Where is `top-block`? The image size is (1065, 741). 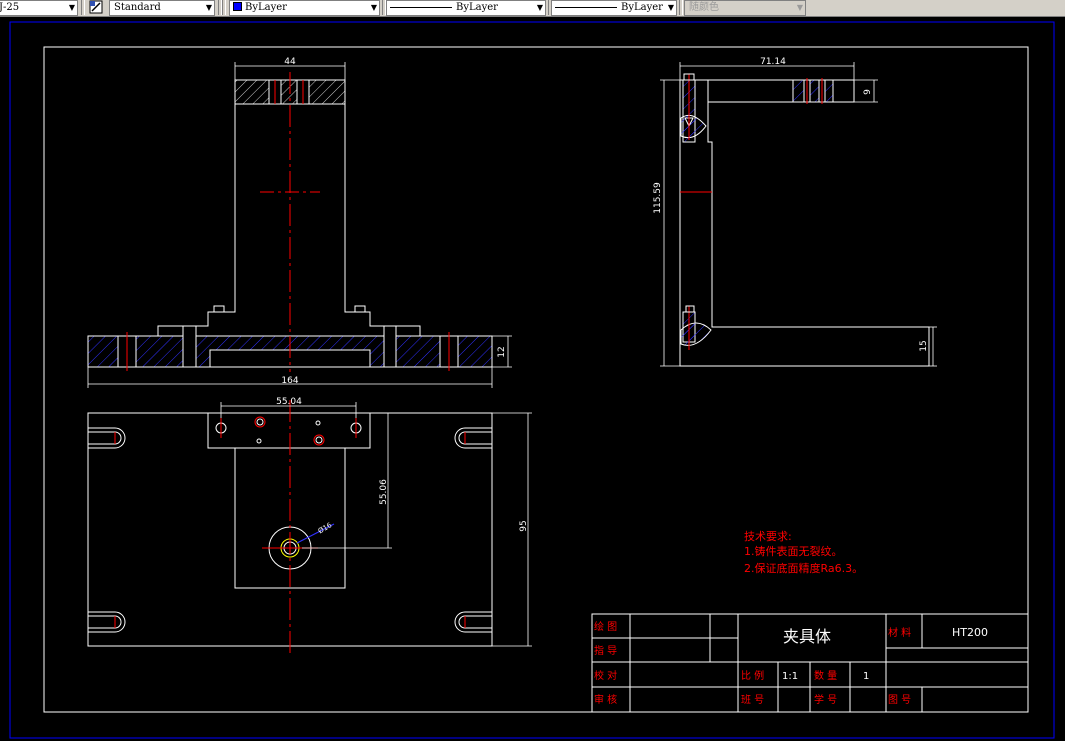 top-block is located at coordinates (289, 430).